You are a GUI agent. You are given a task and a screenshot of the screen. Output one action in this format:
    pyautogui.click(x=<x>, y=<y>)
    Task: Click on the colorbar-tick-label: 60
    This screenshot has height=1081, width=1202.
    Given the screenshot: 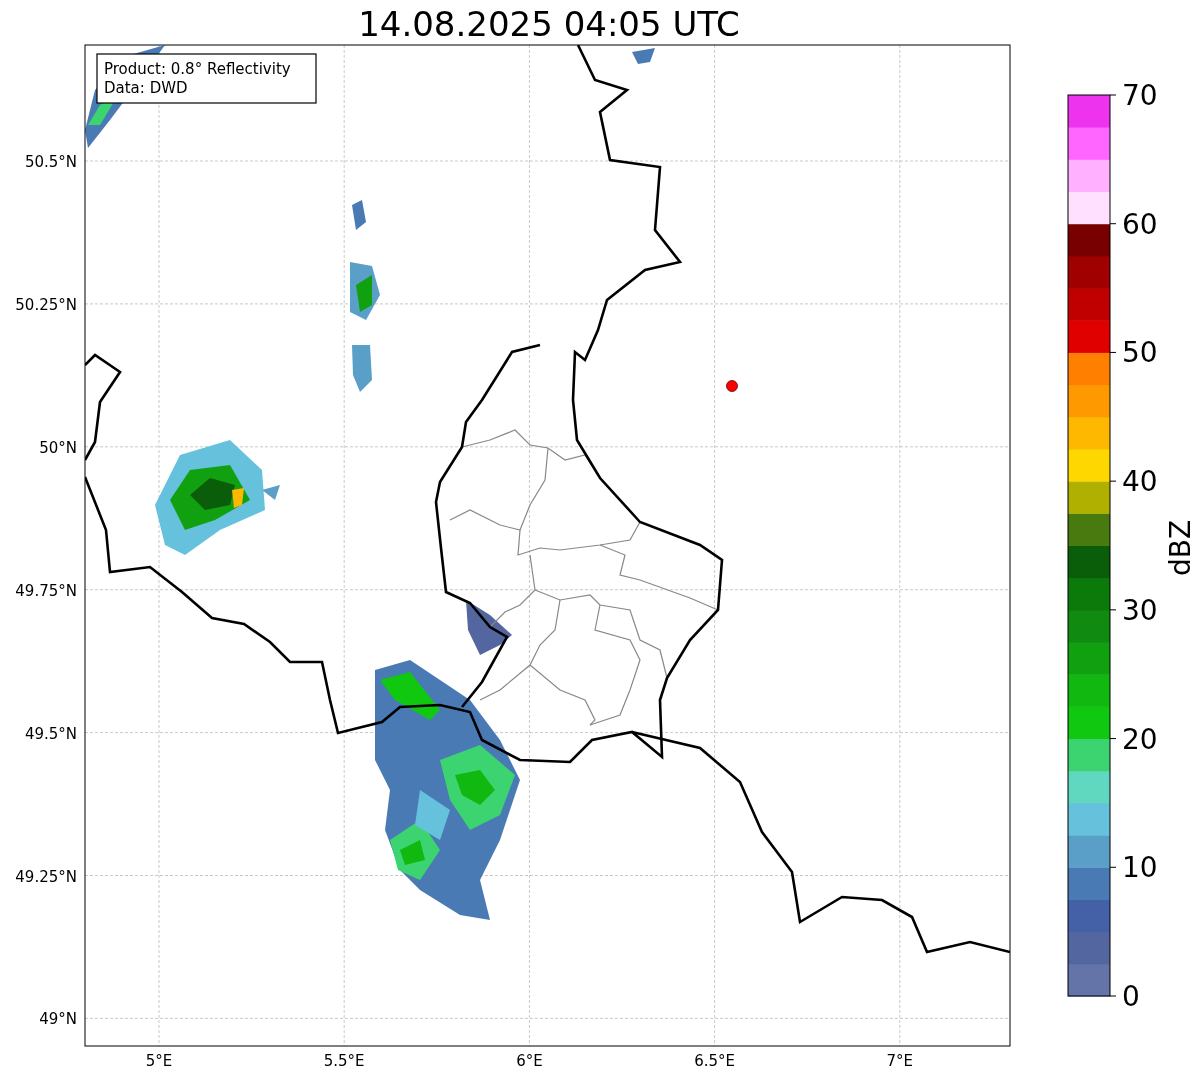 What is the action you would take?
    pyautogui.click(x=1140, y=224)
    